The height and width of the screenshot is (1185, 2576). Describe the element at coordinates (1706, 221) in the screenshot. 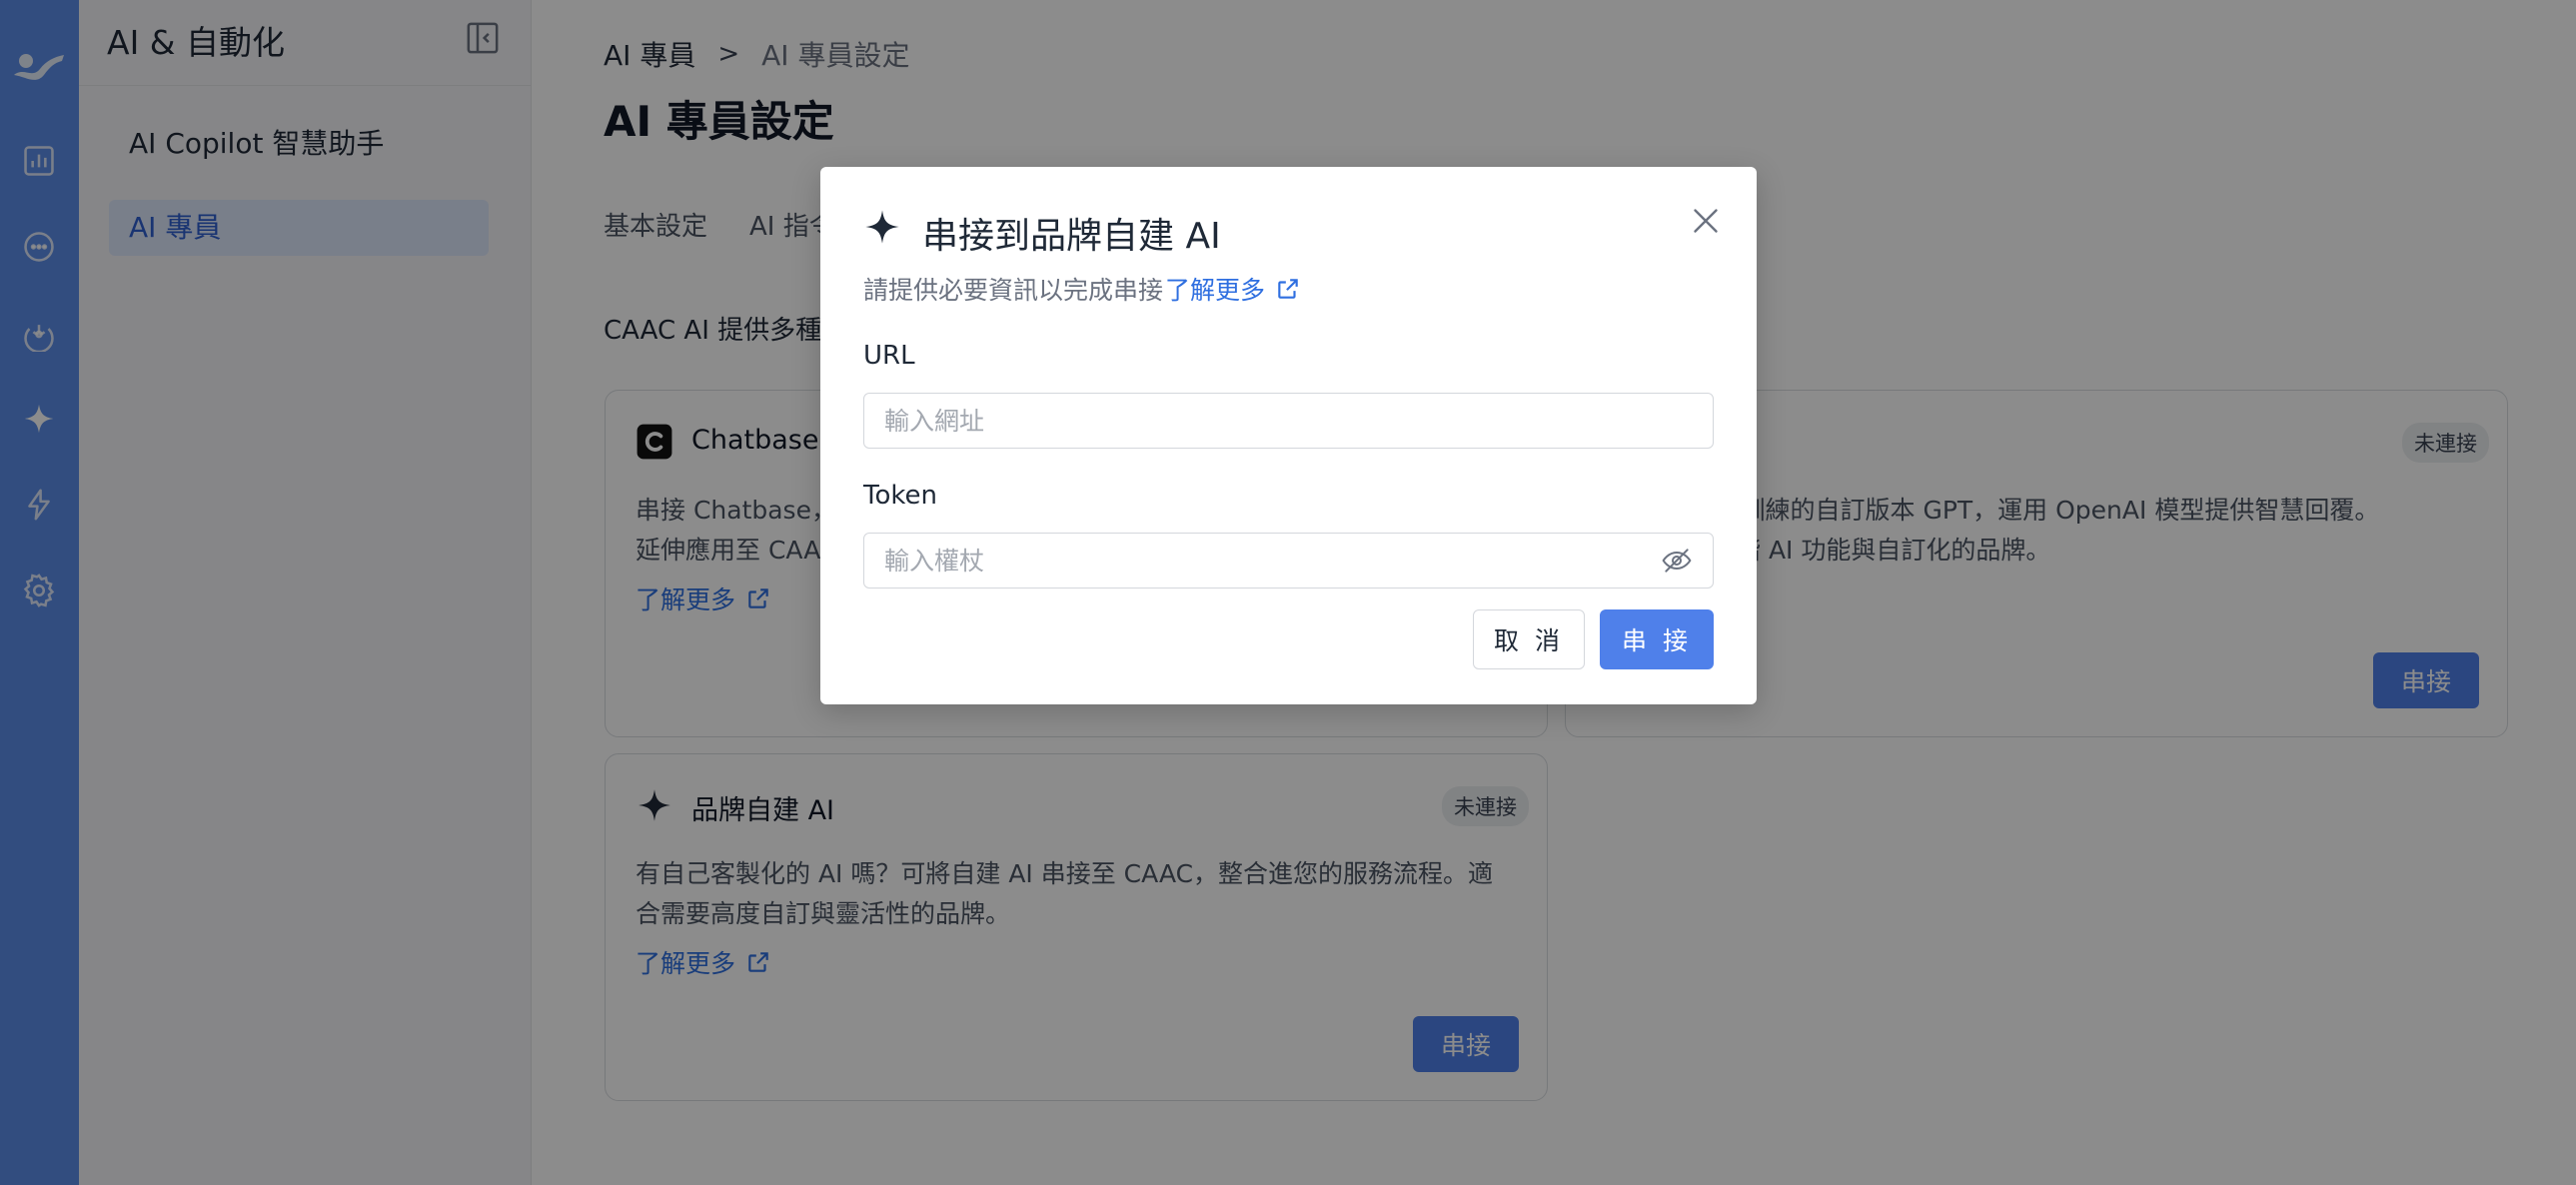

I see `close-icon` at that location.